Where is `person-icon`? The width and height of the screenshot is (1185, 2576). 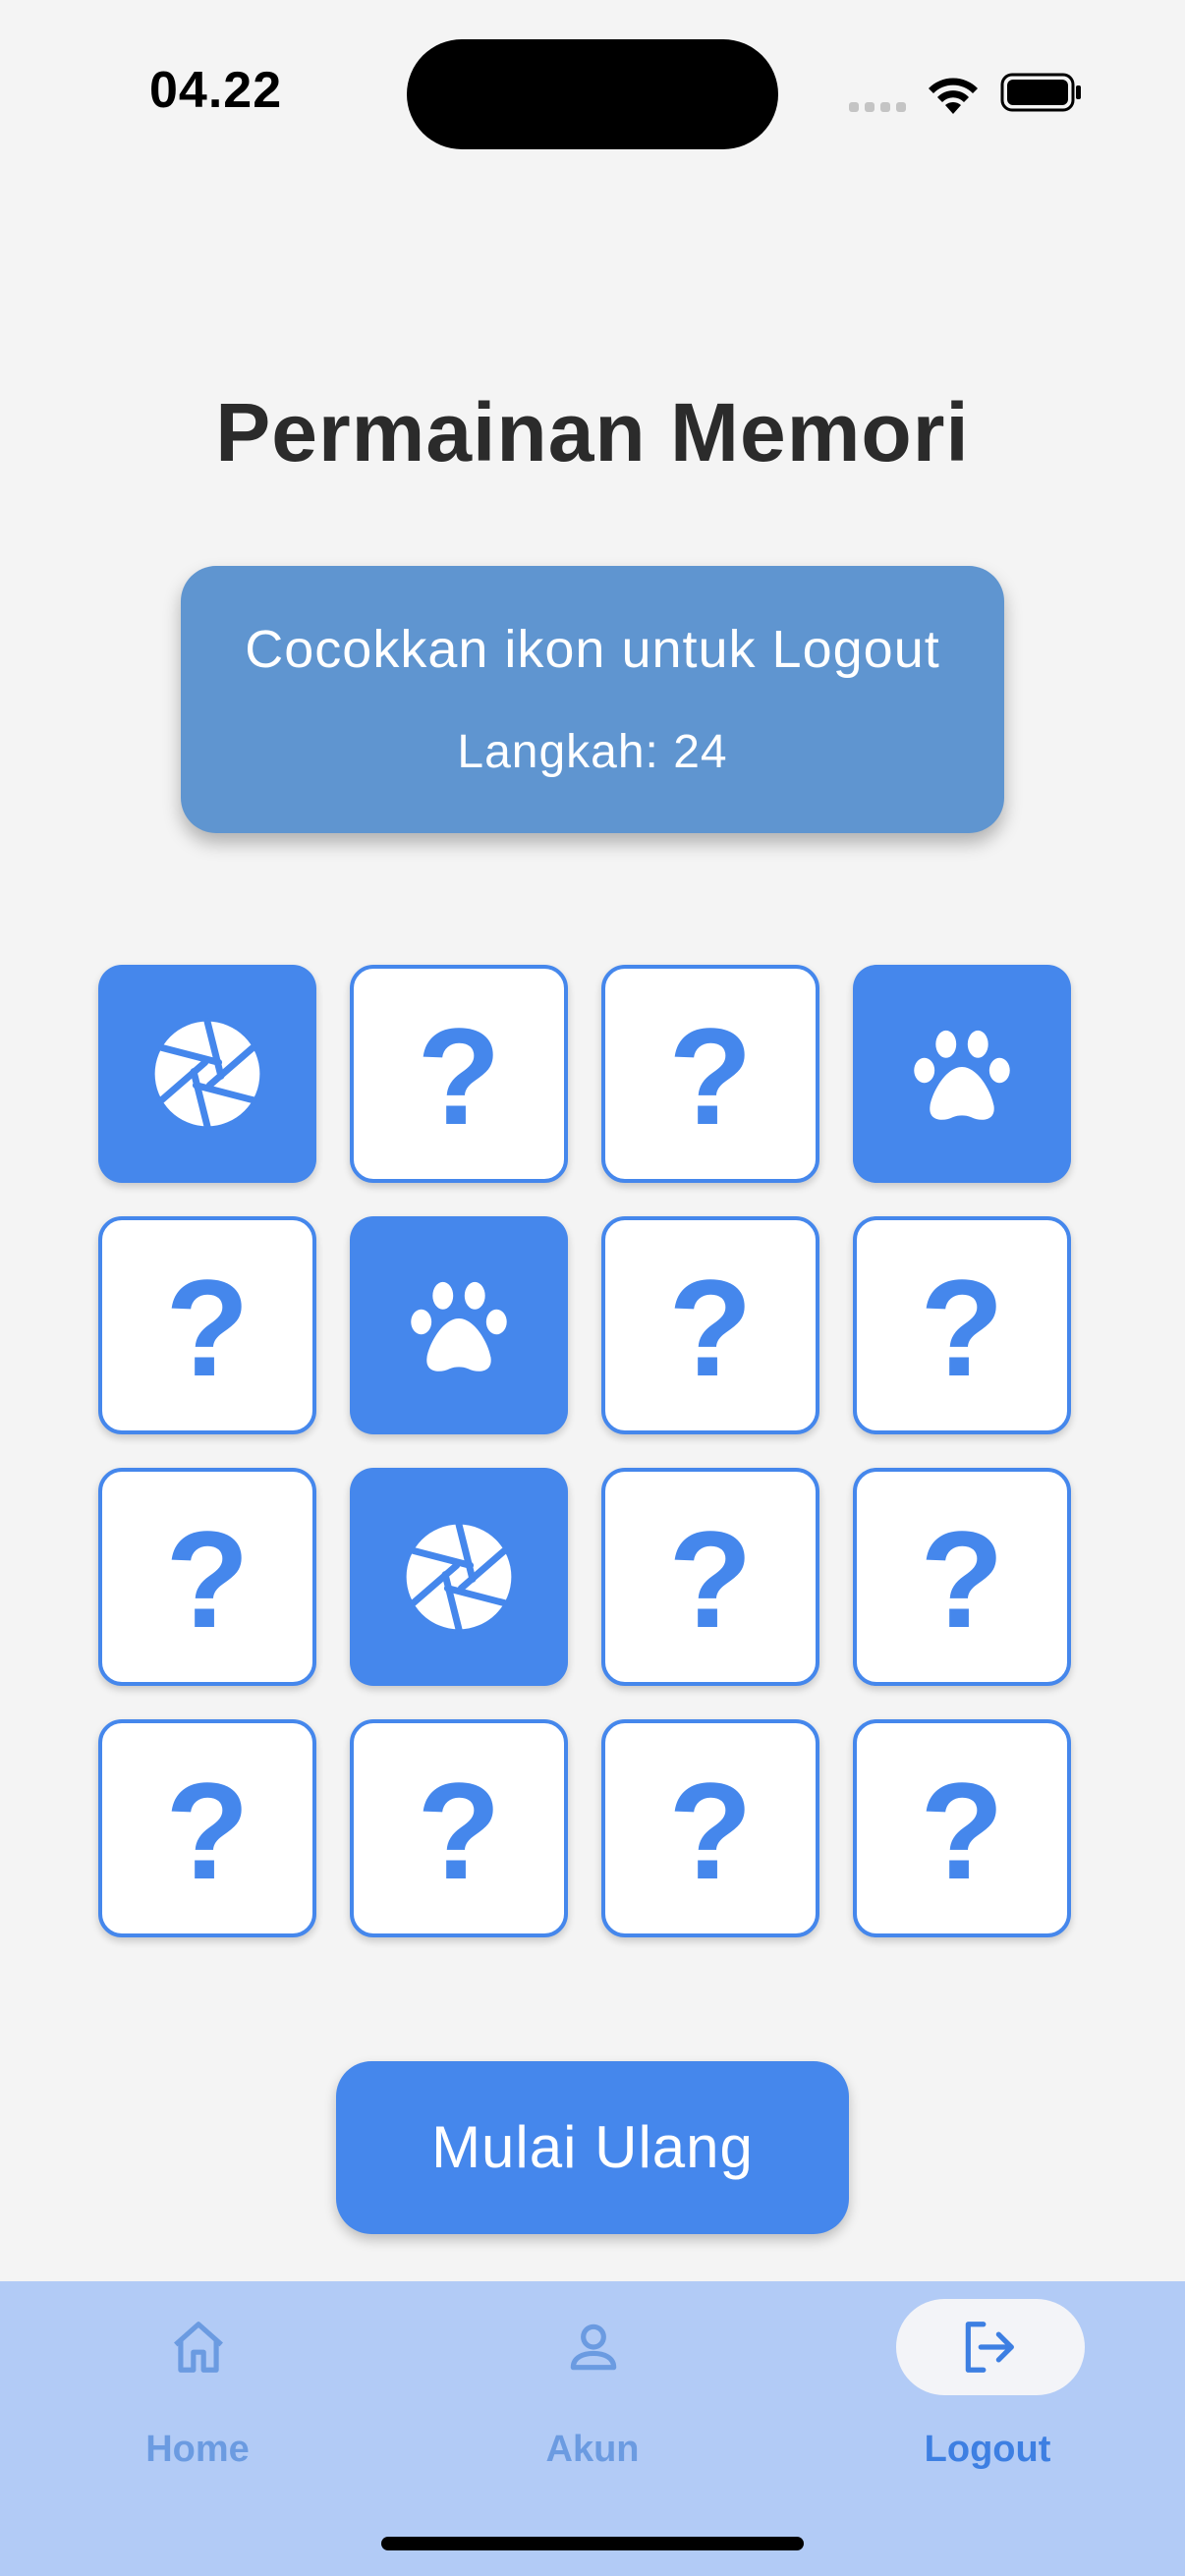
person-icon is located at coordinates (594, 2347).